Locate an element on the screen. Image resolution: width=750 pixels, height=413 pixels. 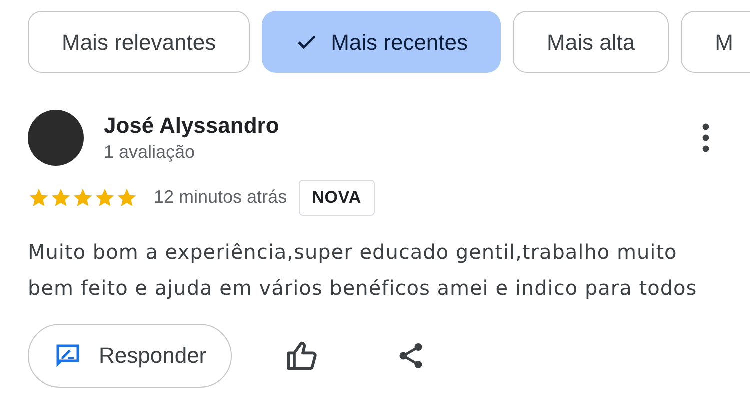
reviewer-meta: 1 avaliação is located at coordinates (150, 152).